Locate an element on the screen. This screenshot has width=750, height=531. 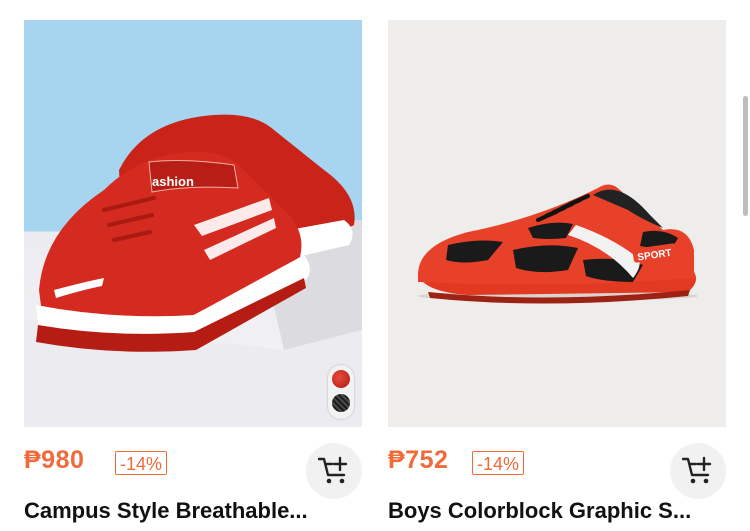
price: ₱980 is located at coordinates (54, 460).